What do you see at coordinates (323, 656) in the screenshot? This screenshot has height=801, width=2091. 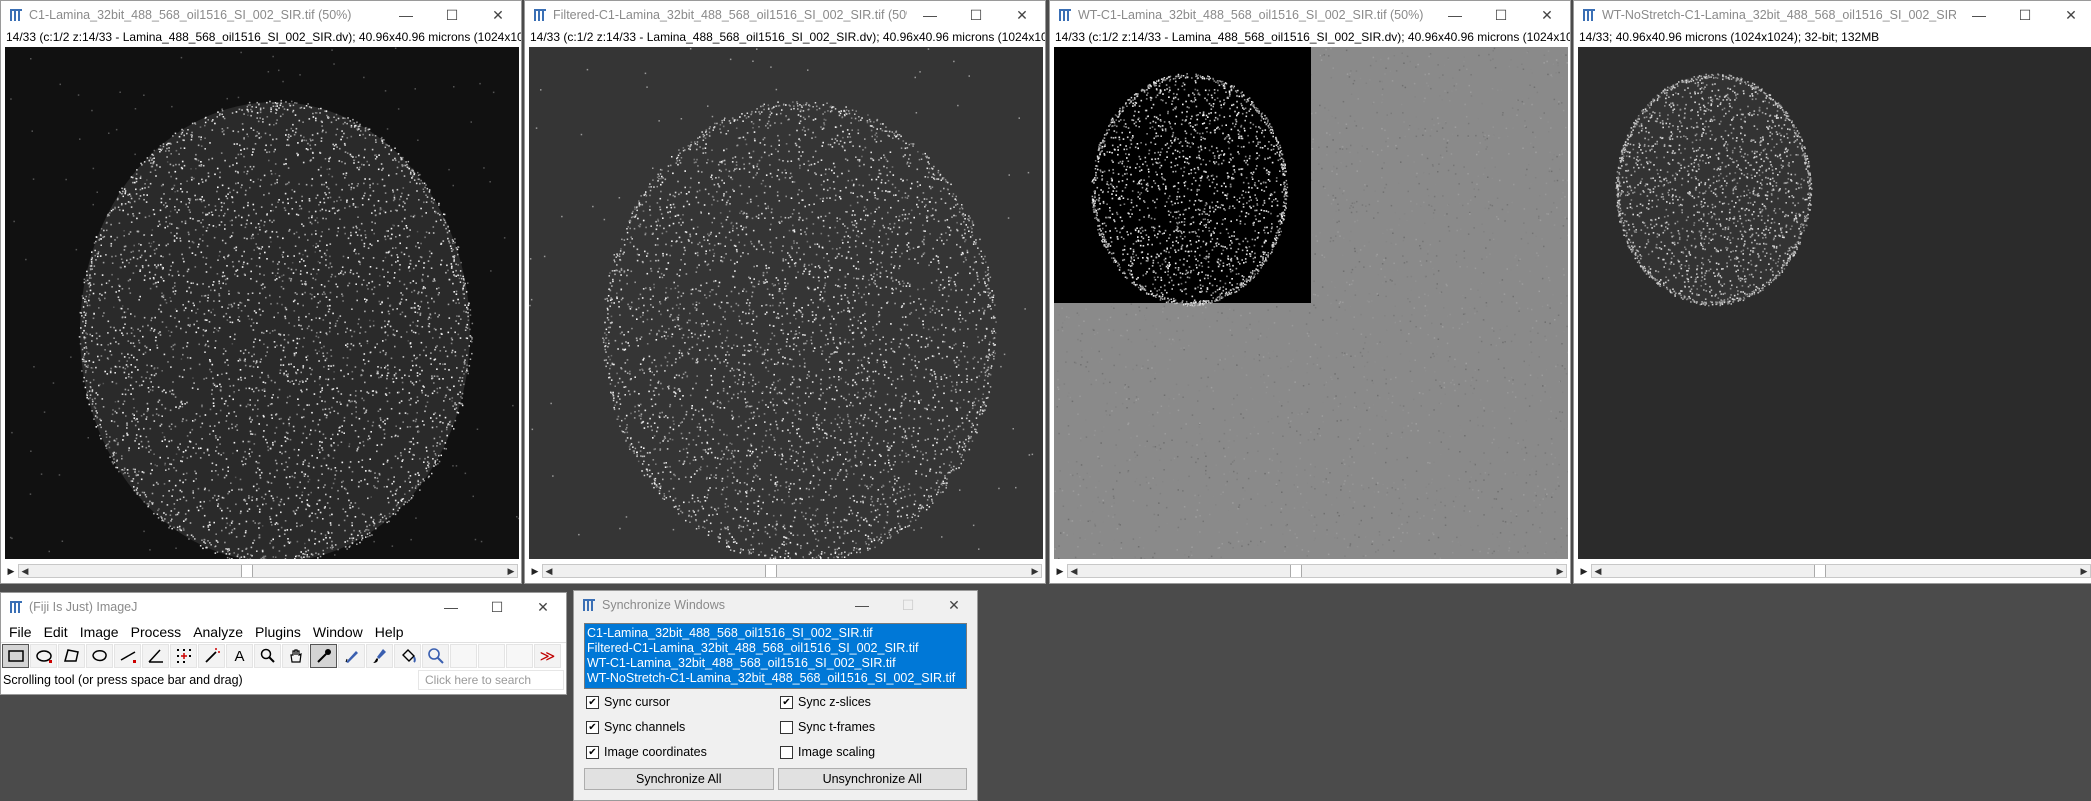 I see `color-picker-tool-icon` at bounding box center [323, 656].